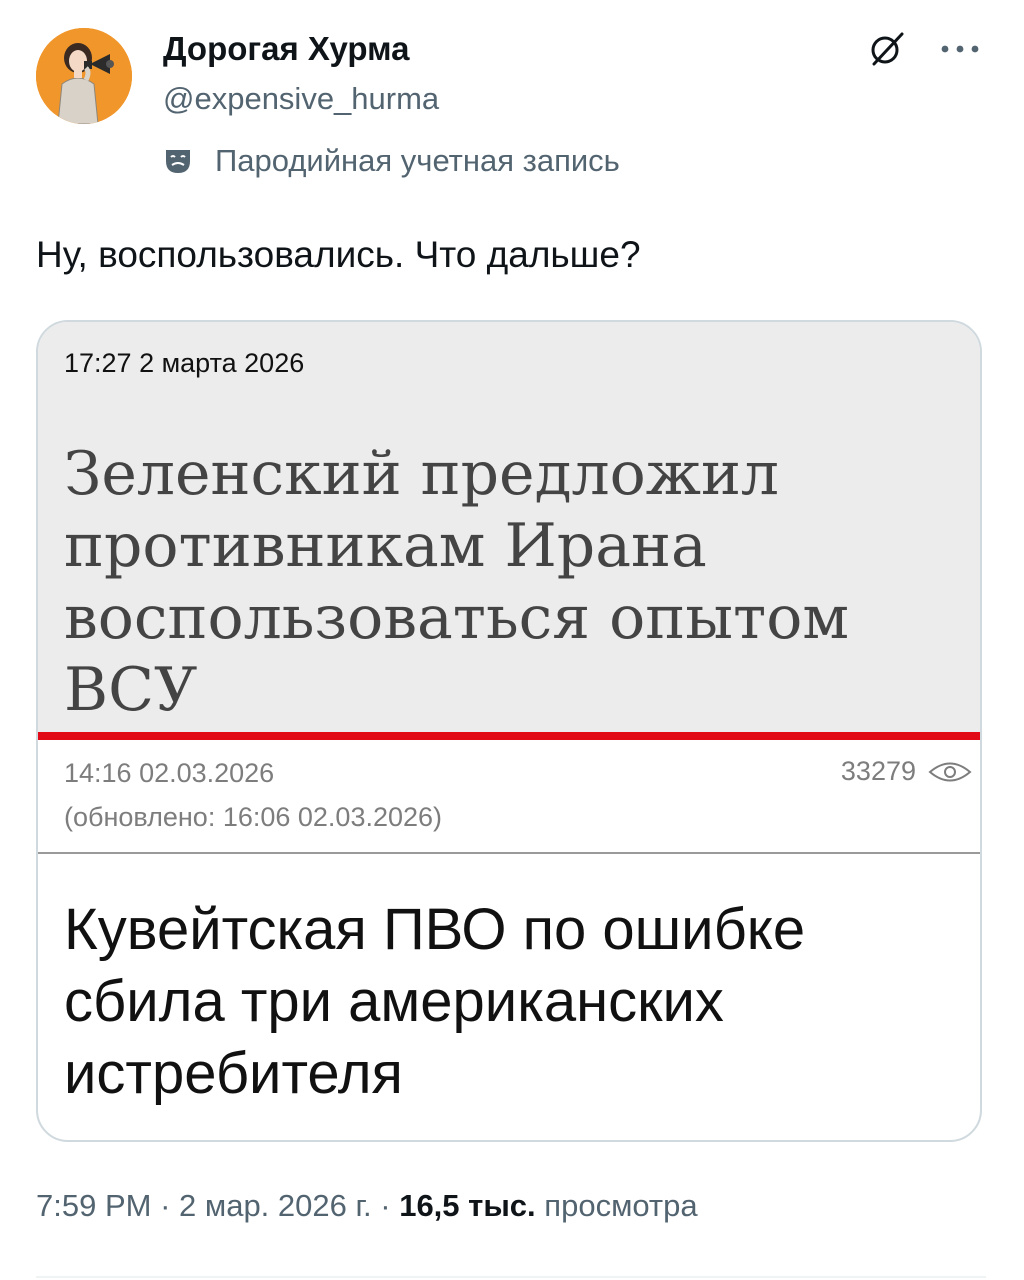  Describe the element at coordinates (178, 161) in the screenshot. I see `theater-mask-icon` at that location.